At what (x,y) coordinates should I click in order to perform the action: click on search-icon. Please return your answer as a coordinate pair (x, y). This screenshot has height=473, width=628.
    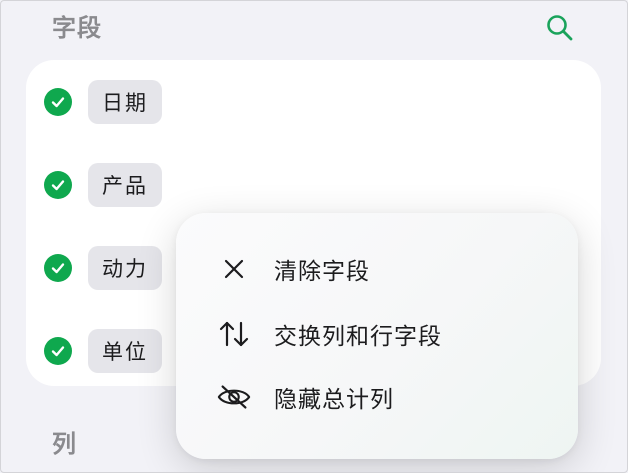
    Looking at the image, I should click on (560, 28).